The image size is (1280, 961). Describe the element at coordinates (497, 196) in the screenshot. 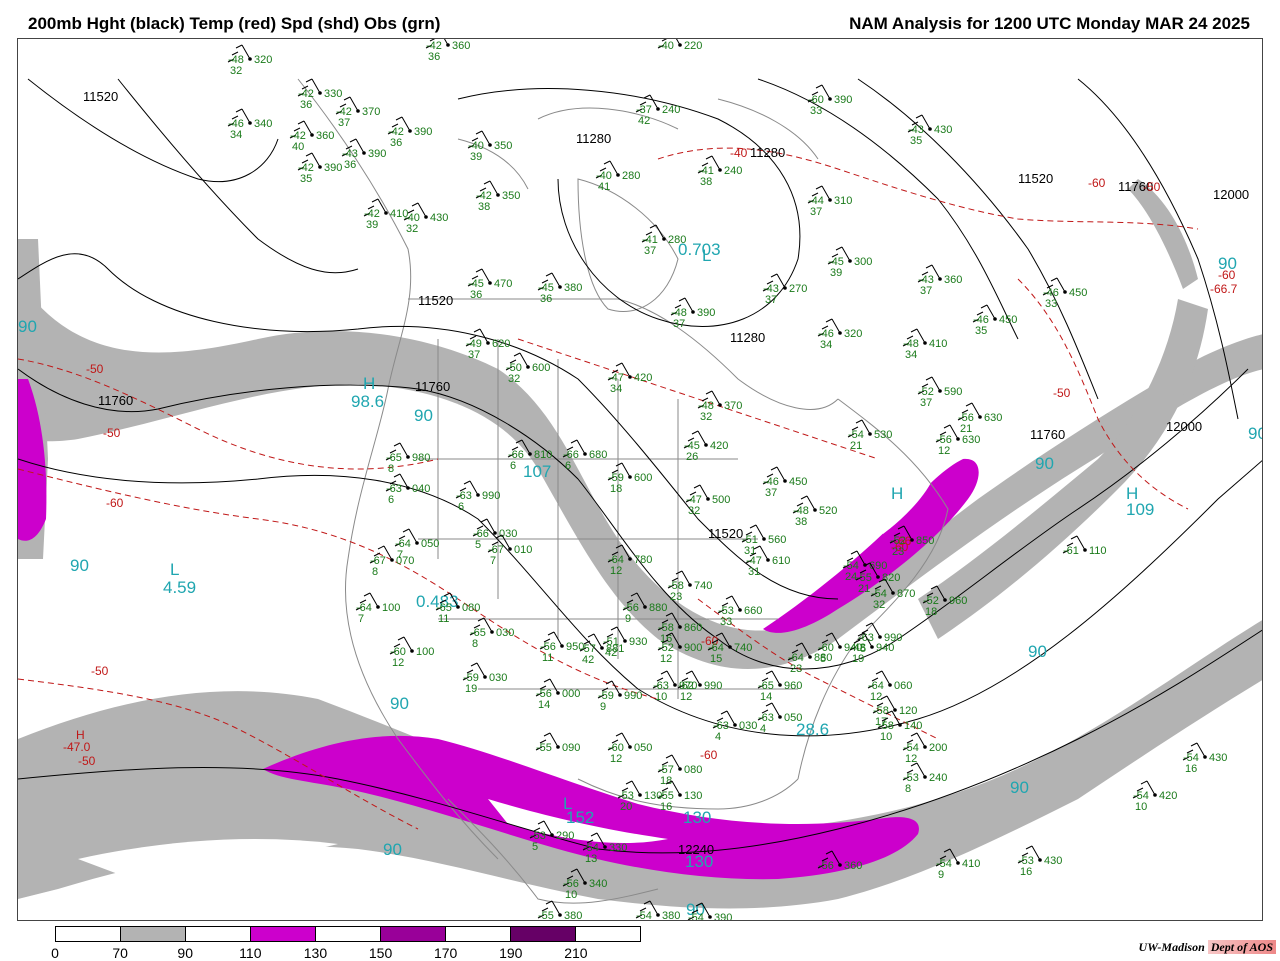

I see `station-plot: -42 35038` at that location.